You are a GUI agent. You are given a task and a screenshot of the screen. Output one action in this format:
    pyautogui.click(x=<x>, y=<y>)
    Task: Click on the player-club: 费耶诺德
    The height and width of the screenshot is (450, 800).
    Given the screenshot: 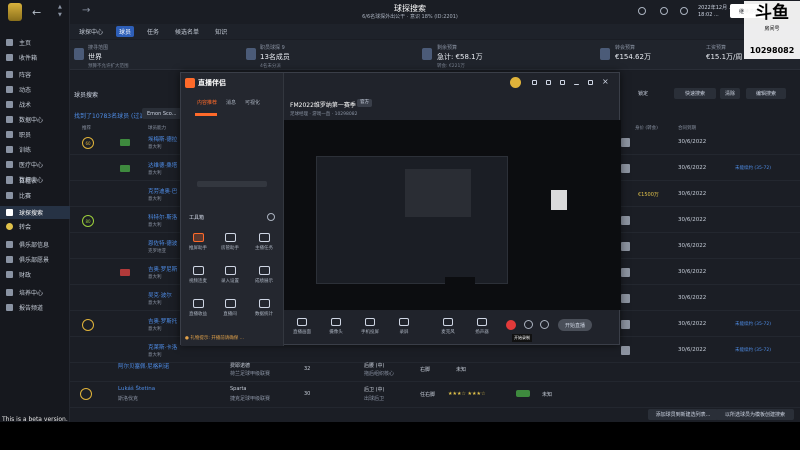 What is the action you would take?
    pyautogui.click(x=240, y=365)
    